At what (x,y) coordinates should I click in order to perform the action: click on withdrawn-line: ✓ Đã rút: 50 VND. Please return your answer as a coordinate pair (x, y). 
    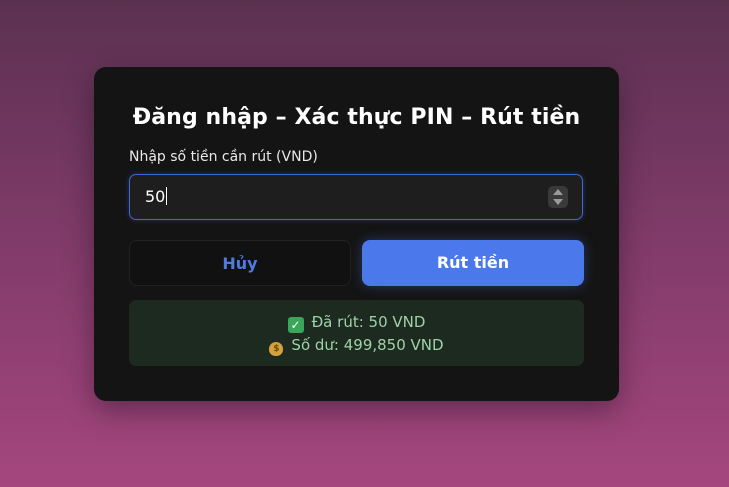
    Looking at the image, I should click on (356, 322).